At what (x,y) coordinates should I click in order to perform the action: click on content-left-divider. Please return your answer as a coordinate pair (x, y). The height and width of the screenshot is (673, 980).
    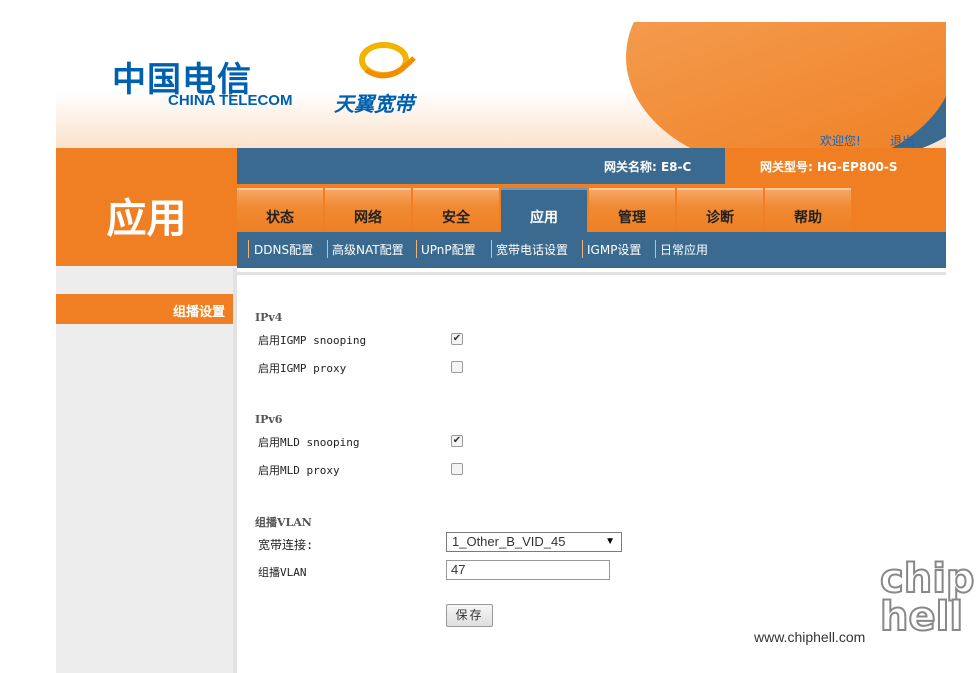
    Looking at the image, I should click on (235, 470).